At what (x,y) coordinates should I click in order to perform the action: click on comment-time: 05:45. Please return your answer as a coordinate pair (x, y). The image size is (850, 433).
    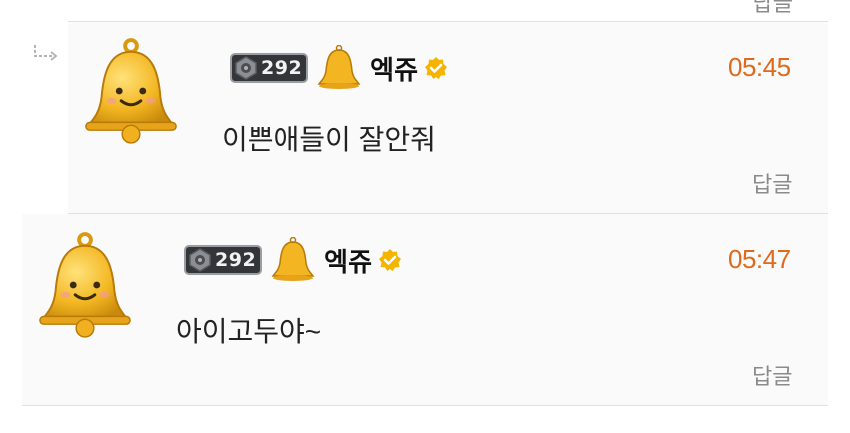
    Looking at the image, I should click on (759, 67).